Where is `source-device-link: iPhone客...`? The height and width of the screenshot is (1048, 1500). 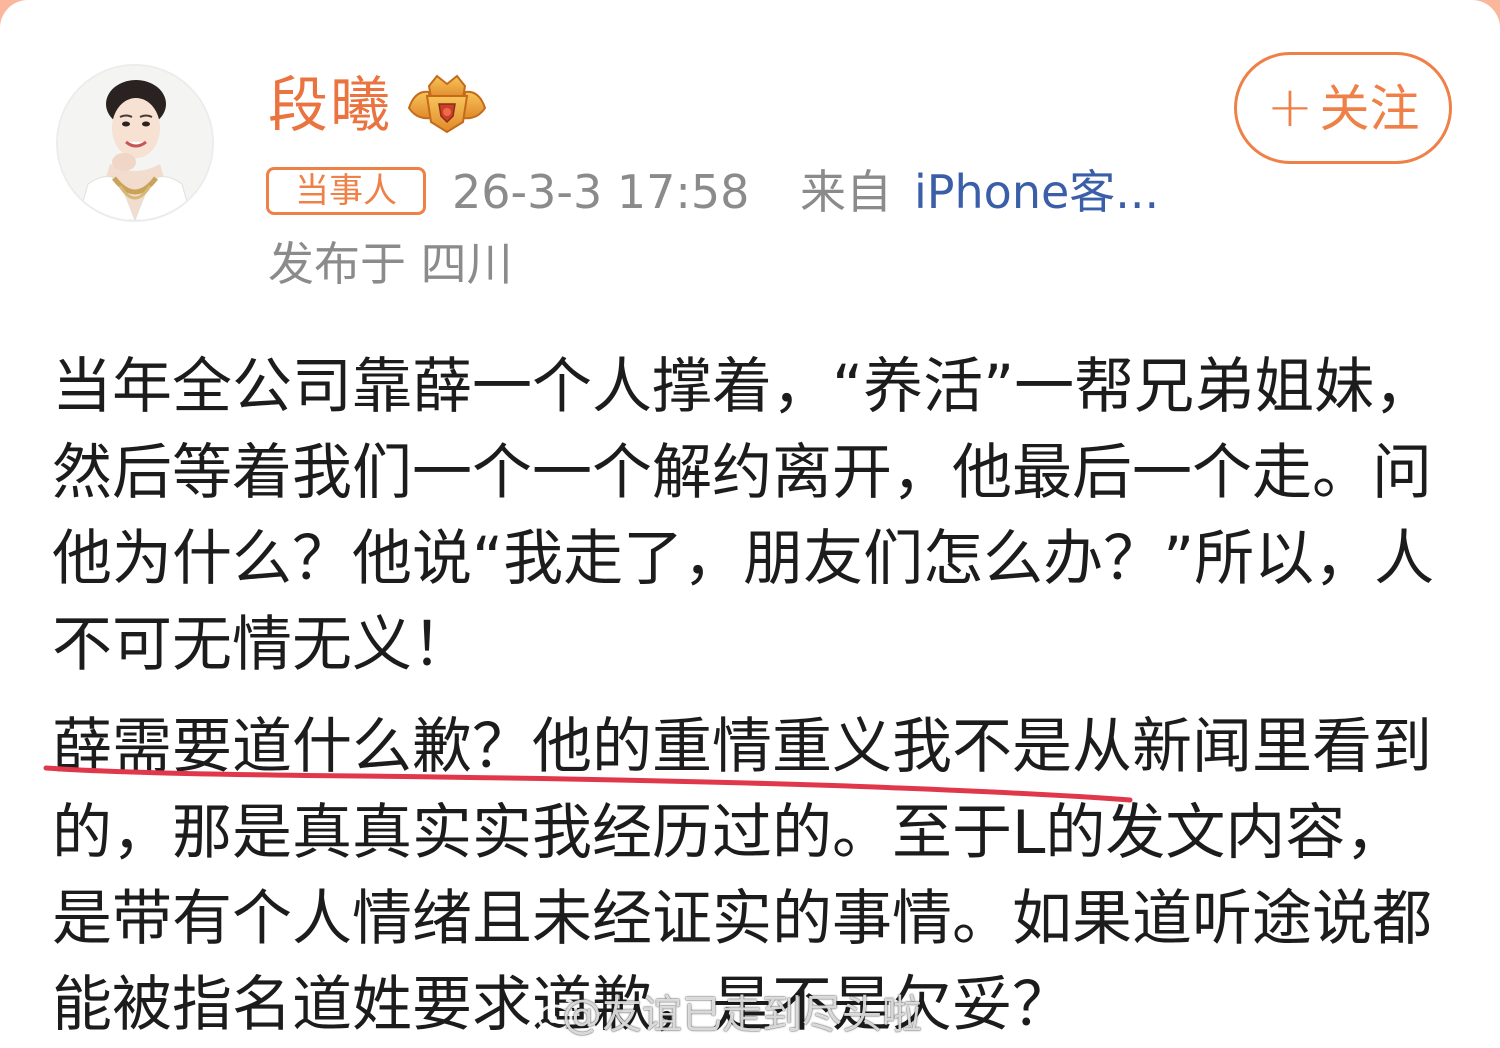 source-device-link: iPhone客... is located at coordinates (1036, 192).